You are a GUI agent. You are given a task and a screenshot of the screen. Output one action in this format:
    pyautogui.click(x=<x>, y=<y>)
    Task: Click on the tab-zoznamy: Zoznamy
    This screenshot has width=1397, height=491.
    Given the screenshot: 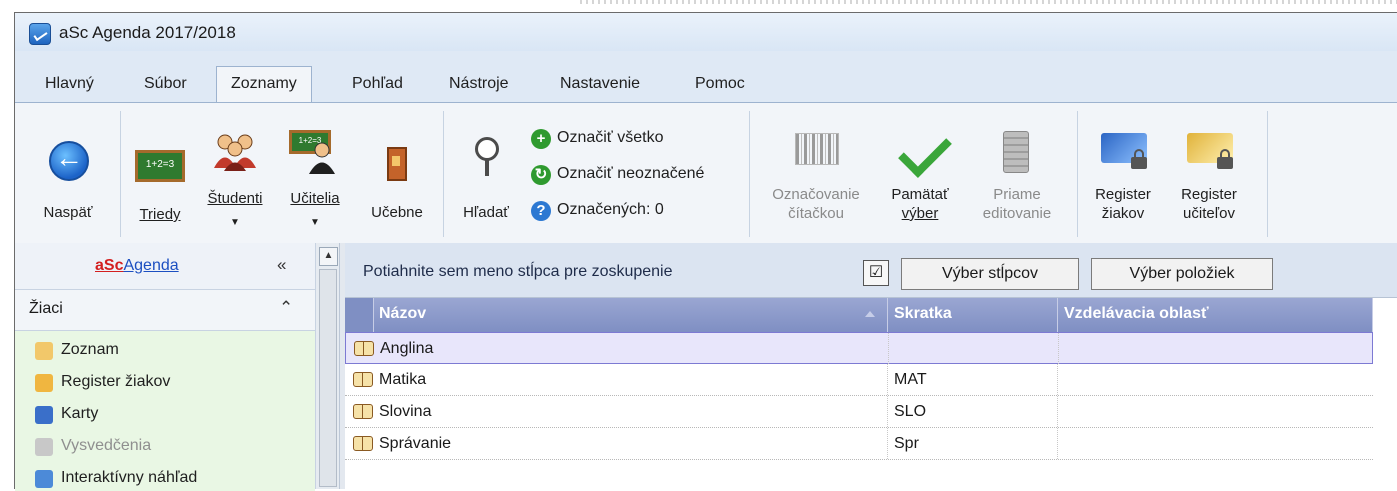 What is the action you would take?
    pyautogui.click(x=264, y=84)
    